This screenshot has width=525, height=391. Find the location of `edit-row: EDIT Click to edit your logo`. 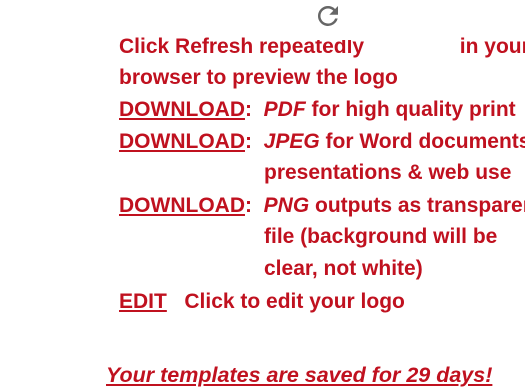

edit-row: EDIT Click to edit your logo is located at coordinates (262, 302).